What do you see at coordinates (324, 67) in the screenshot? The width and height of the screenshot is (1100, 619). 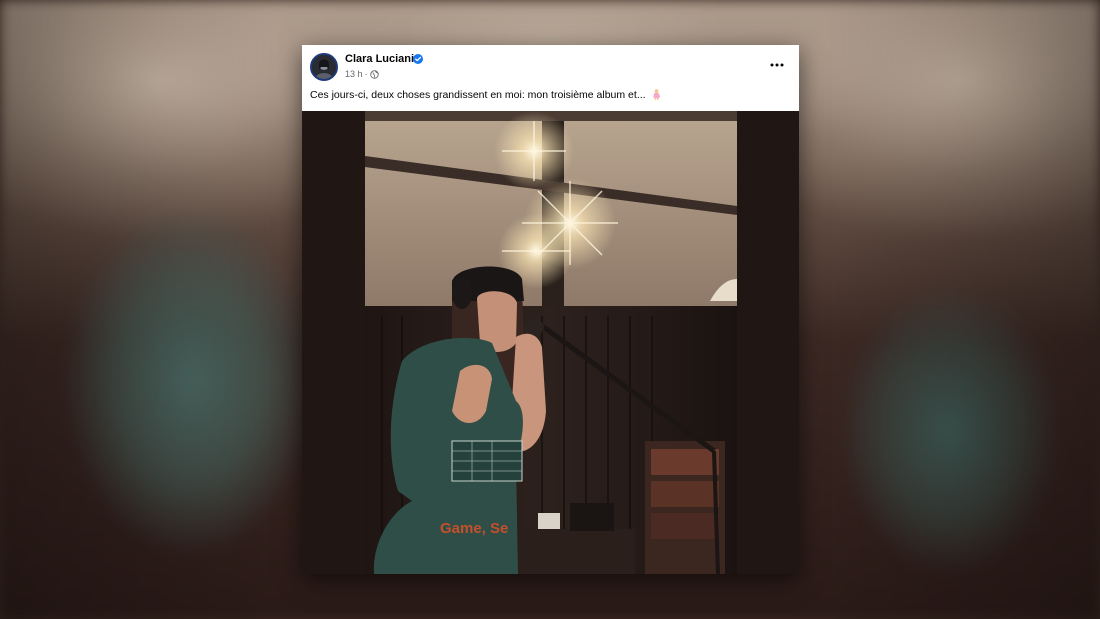 I see `avatar` at bounding box center [324, 67].